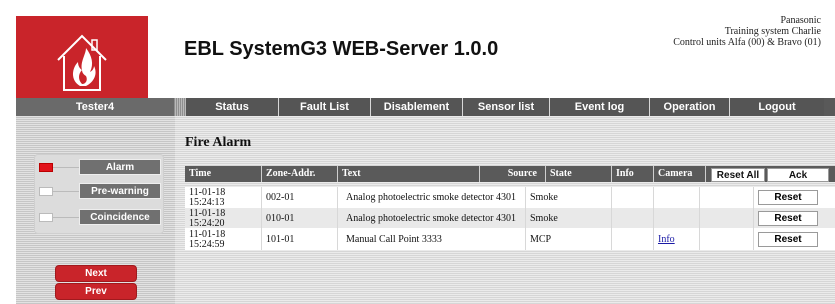 This screenshot has height=304, width=835. What do you see at coordinates (747, 42) in the screenshot?
I see `control-units-label: Control units Alfa (00) & Bravo (01)` at bounding box center [747, 42].